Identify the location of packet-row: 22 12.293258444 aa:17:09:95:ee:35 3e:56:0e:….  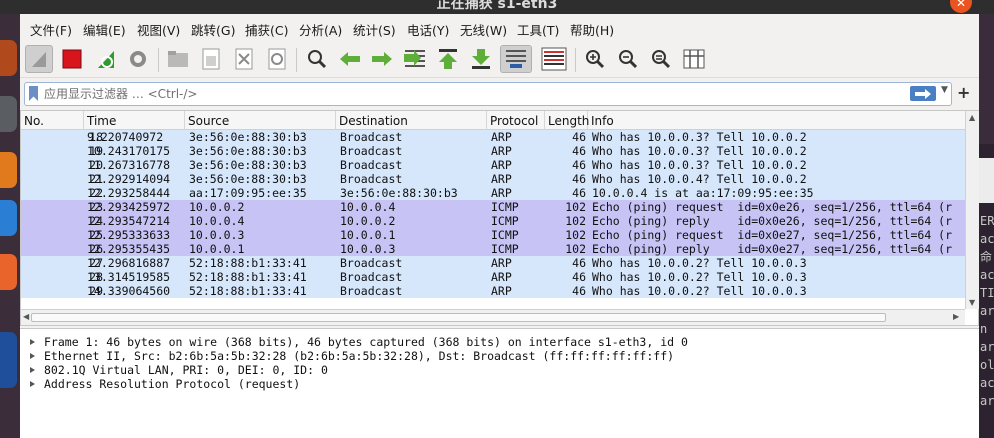
(493, 193).